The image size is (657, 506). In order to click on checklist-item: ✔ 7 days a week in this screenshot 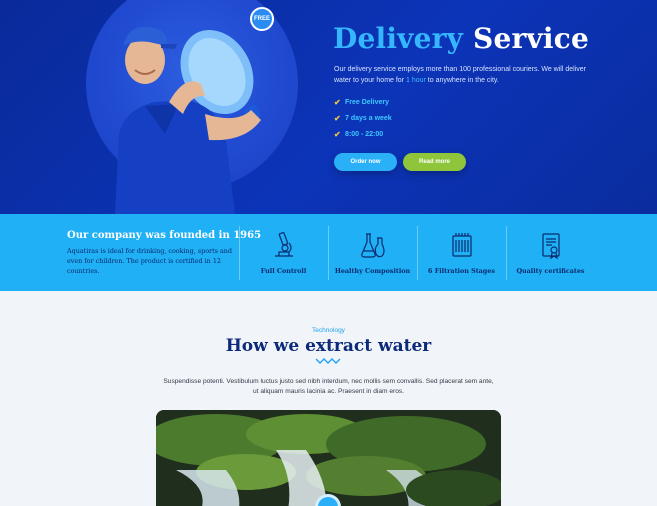, I will do `click(363, 118)`.